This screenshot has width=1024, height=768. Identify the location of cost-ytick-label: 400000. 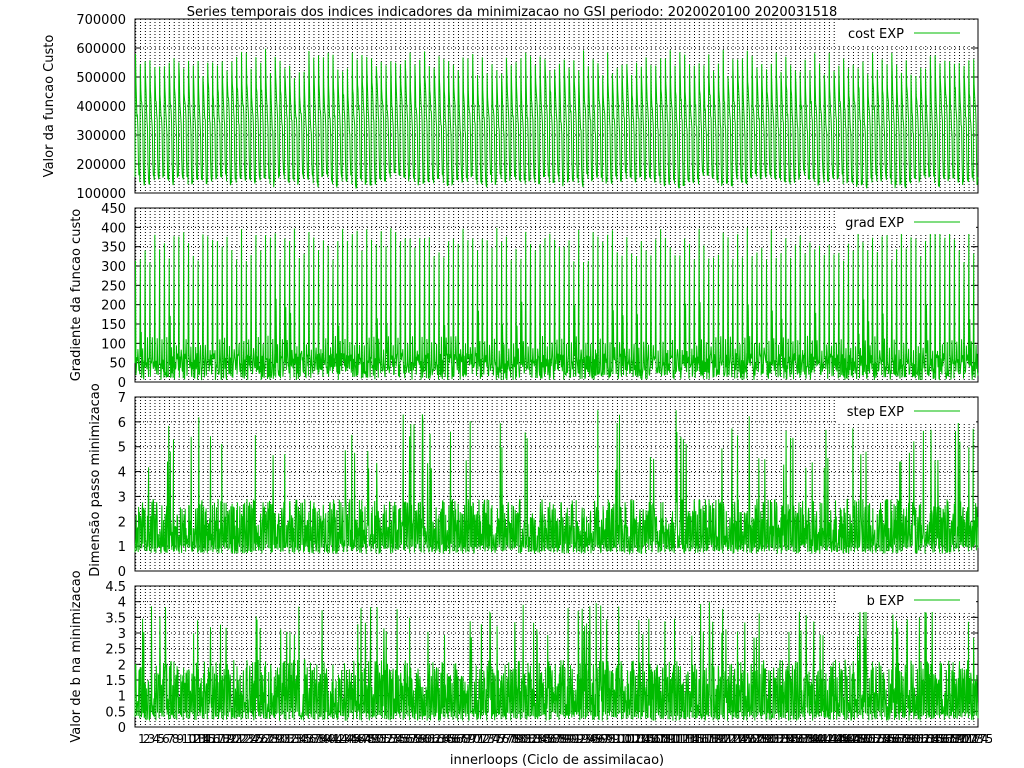
(101, 107).